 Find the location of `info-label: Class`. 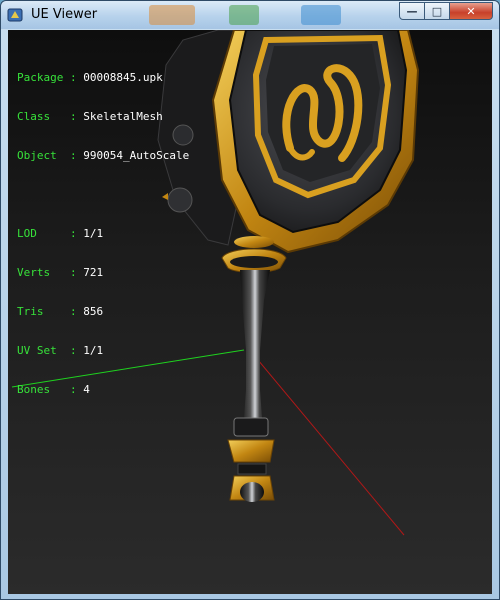

info-label: Class is located at coordinates (40, 116).